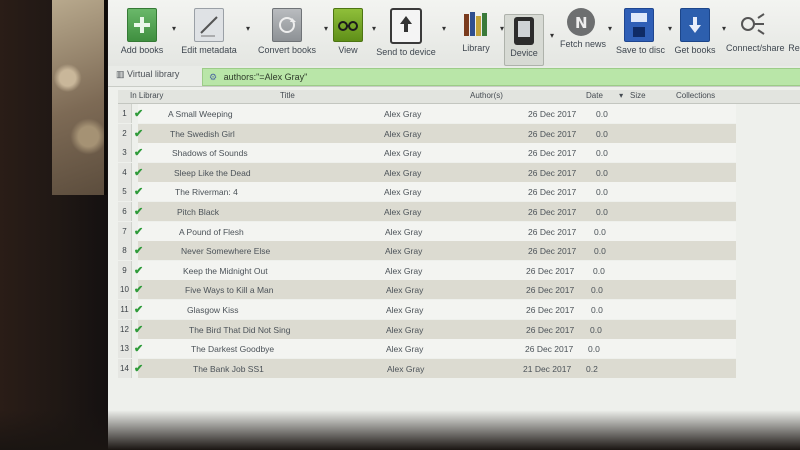 This screenshot has width=800, height=450. I want to click on sort-arrow-icon: ▾, so click(621, 95).